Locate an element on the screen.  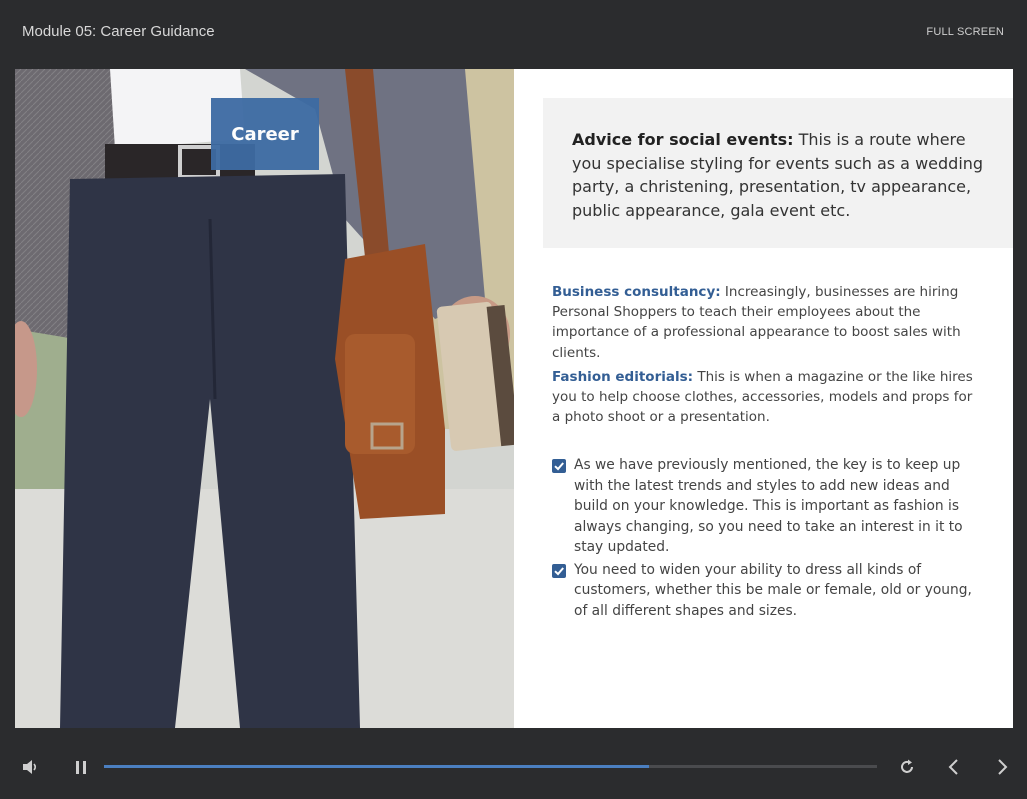
progress-bar is located at coordinates (490, 766).